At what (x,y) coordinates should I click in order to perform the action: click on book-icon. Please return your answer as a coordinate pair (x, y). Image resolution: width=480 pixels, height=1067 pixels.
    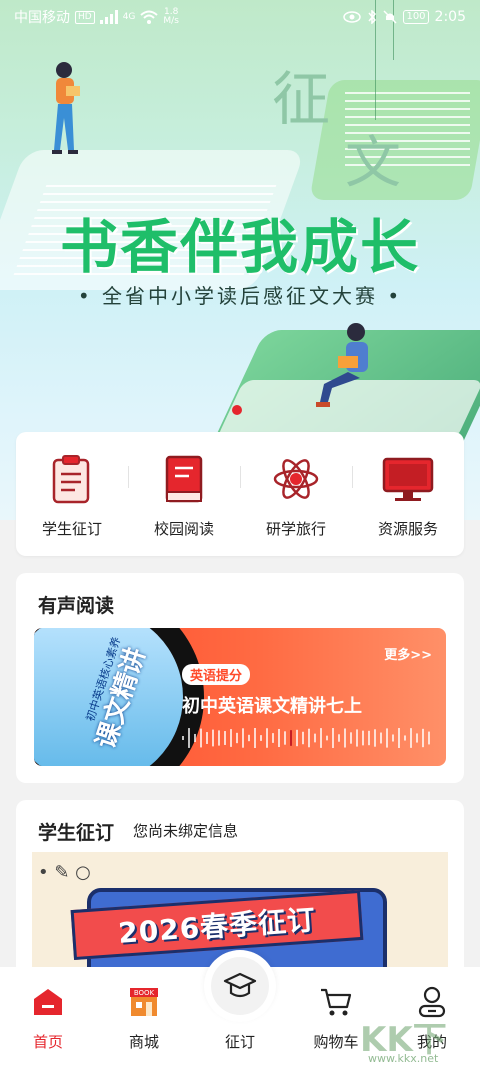
    Looking at the image, I should click on (184, 479).